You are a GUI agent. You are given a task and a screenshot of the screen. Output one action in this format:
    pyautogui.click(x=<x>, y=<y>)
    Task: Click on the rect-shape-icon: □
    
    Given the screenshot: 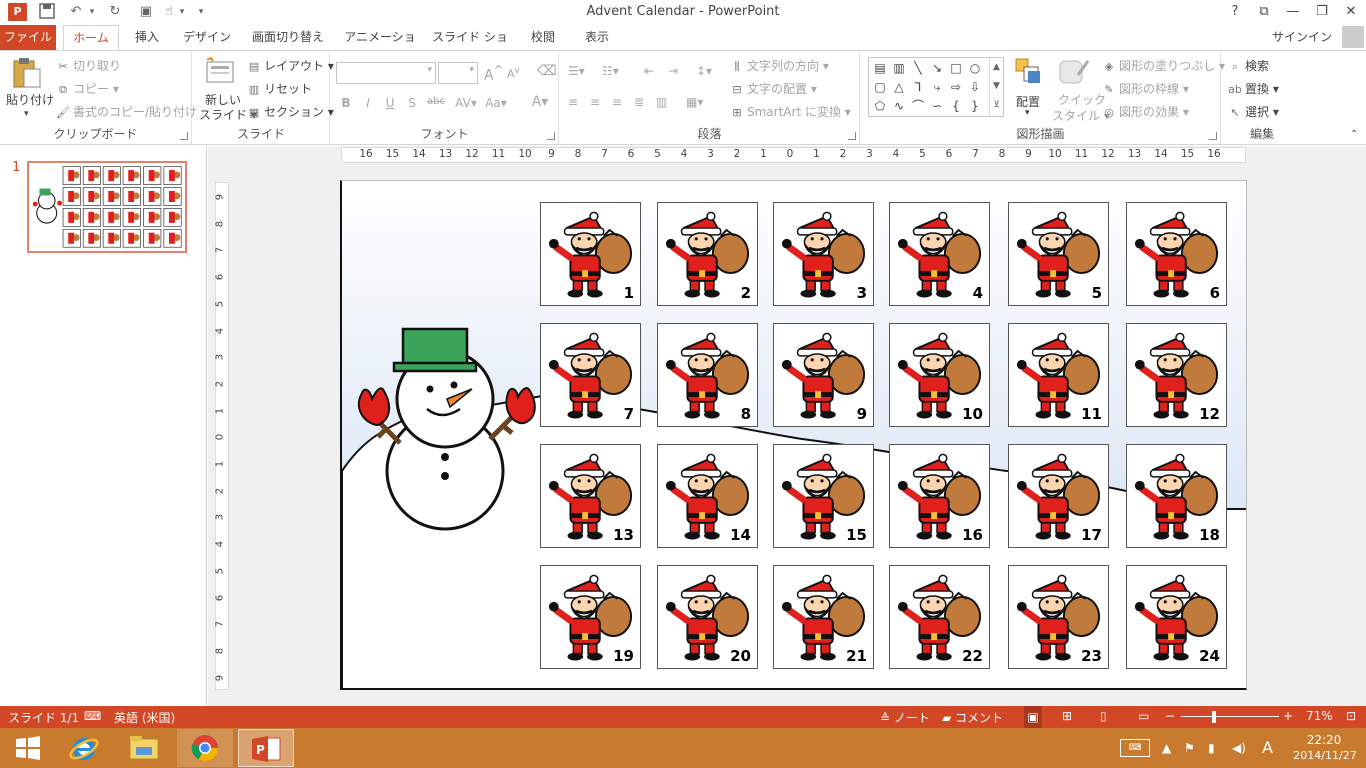 What is the action you would take?
    pyautogui.click(x=956, y=68)
    